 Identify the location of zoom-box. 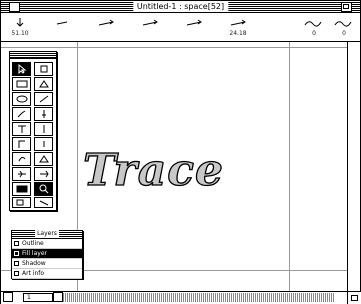
(346, 7).